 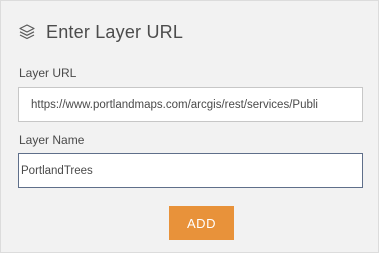 I want to click on panel-title: Enter Layer URL, so click(x=115, y=31).